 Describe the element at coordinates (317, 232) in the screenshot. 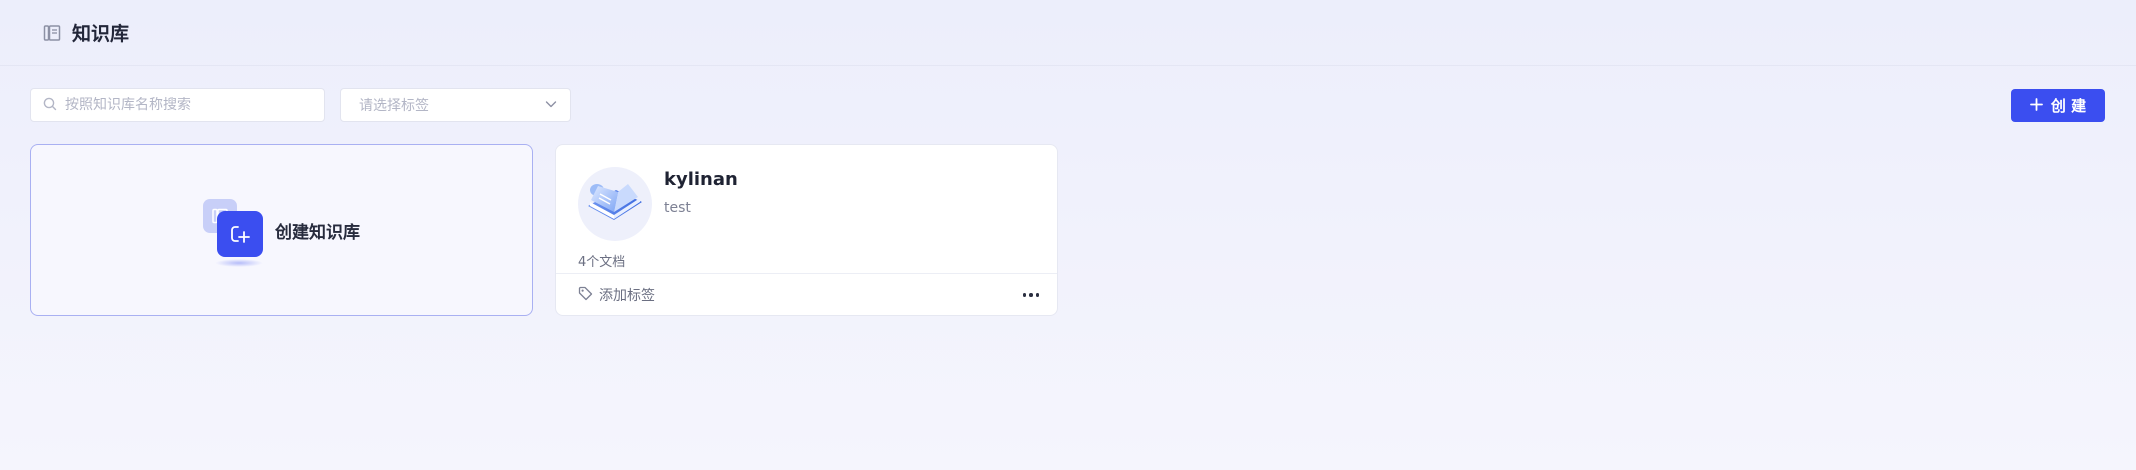

I see `create-knowledge-base-label: 创建知识库` at that location.